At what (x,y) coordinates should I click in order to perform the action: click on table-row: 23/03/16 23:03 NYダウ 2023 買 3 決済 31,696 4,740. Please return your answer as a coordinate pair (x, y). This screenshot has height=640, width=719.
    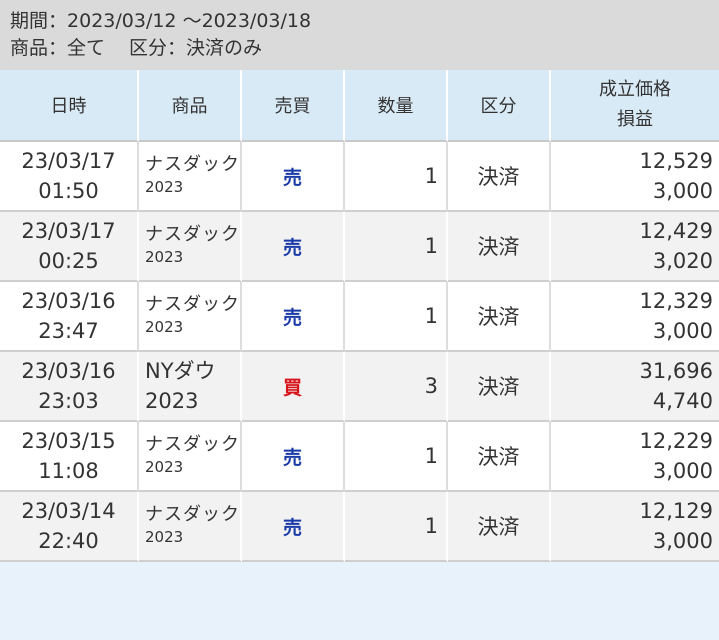
    Looking at the image, I should click on (359, 387).